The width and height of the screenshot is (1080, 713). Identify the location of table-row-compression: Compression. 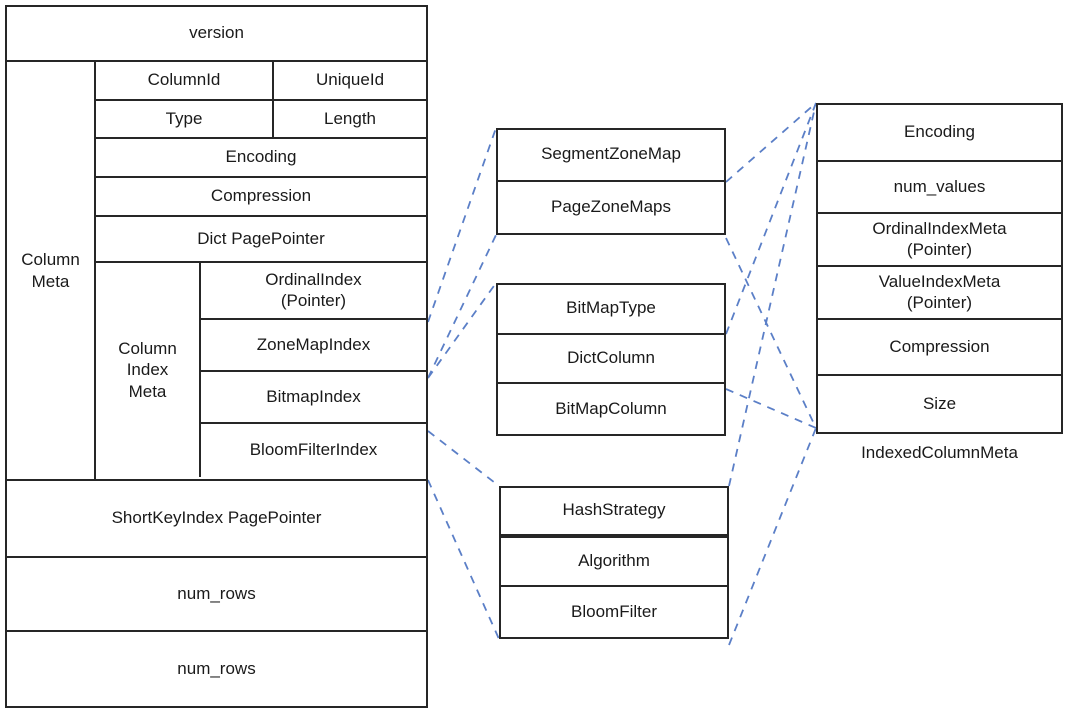
(261, 197).